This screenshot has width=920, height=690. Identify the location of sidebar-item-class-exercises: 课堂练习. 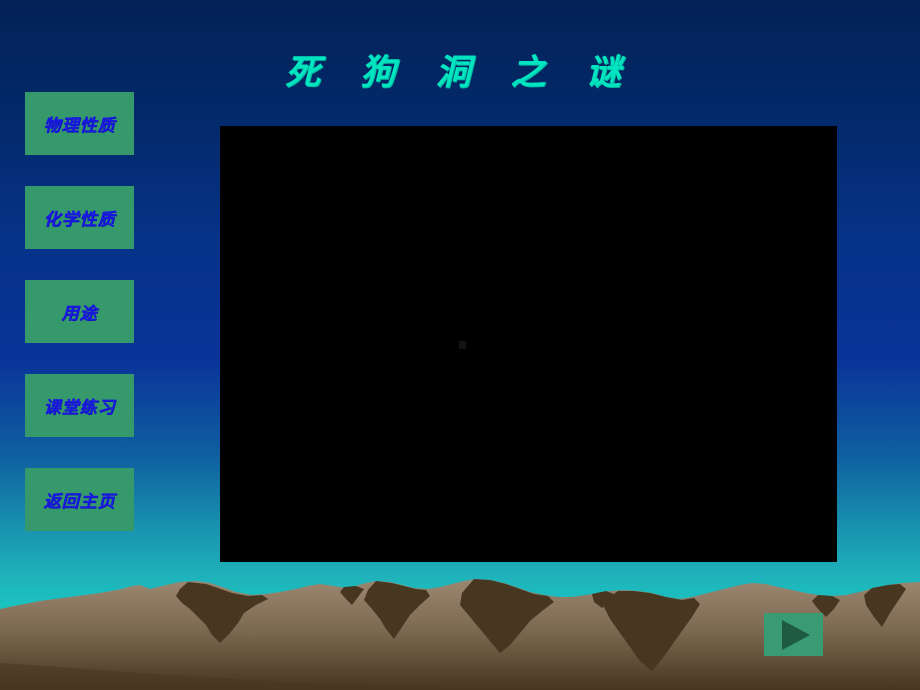
(79, 405).